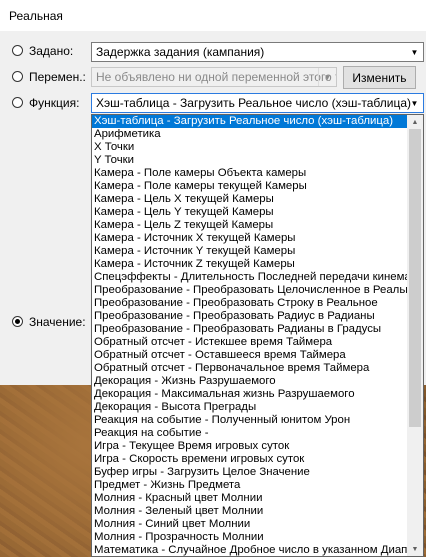 The width and height of the screenshot is (426, 557). Describe the element at coordinates (415, 549) in the screenshot. I see `scroll-down-arrow-icon: ▼` at that location.